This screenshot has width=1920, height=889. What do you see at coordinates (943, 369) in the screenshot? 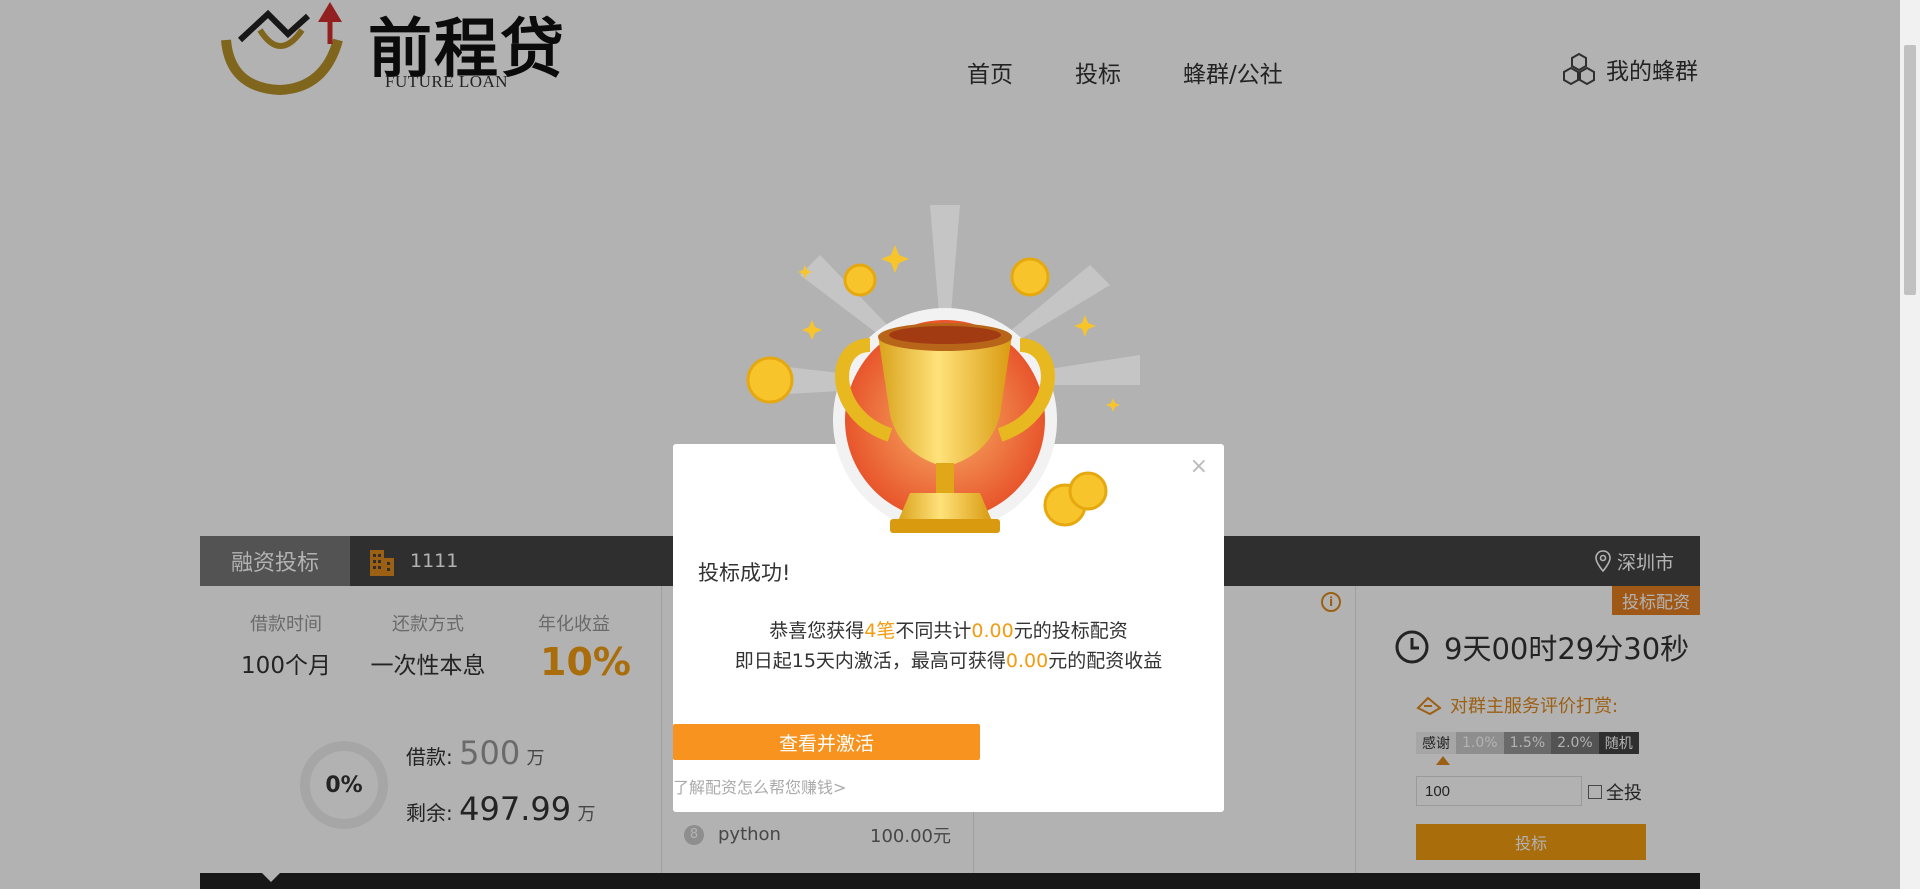
I see `trophy-illustration-icon` at bounding box center [943, 369].